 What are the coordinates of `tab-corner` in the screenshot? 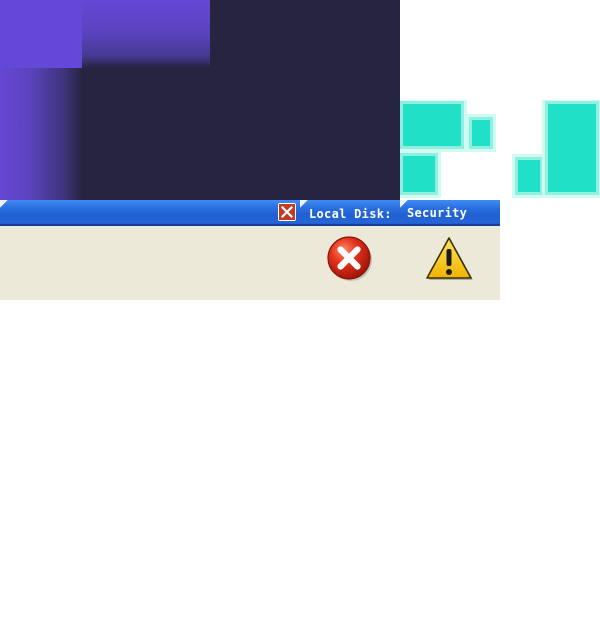 It's located at (304, 204).